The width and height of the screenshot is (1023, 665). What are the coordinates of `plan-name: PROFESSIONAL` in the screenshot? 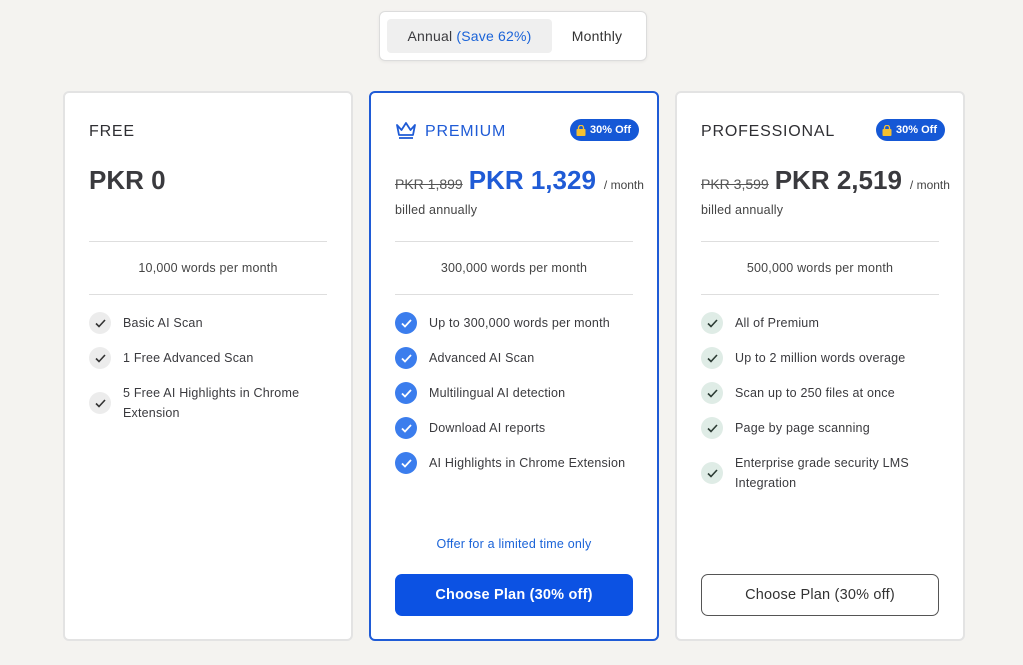 It's located at (768, 131).